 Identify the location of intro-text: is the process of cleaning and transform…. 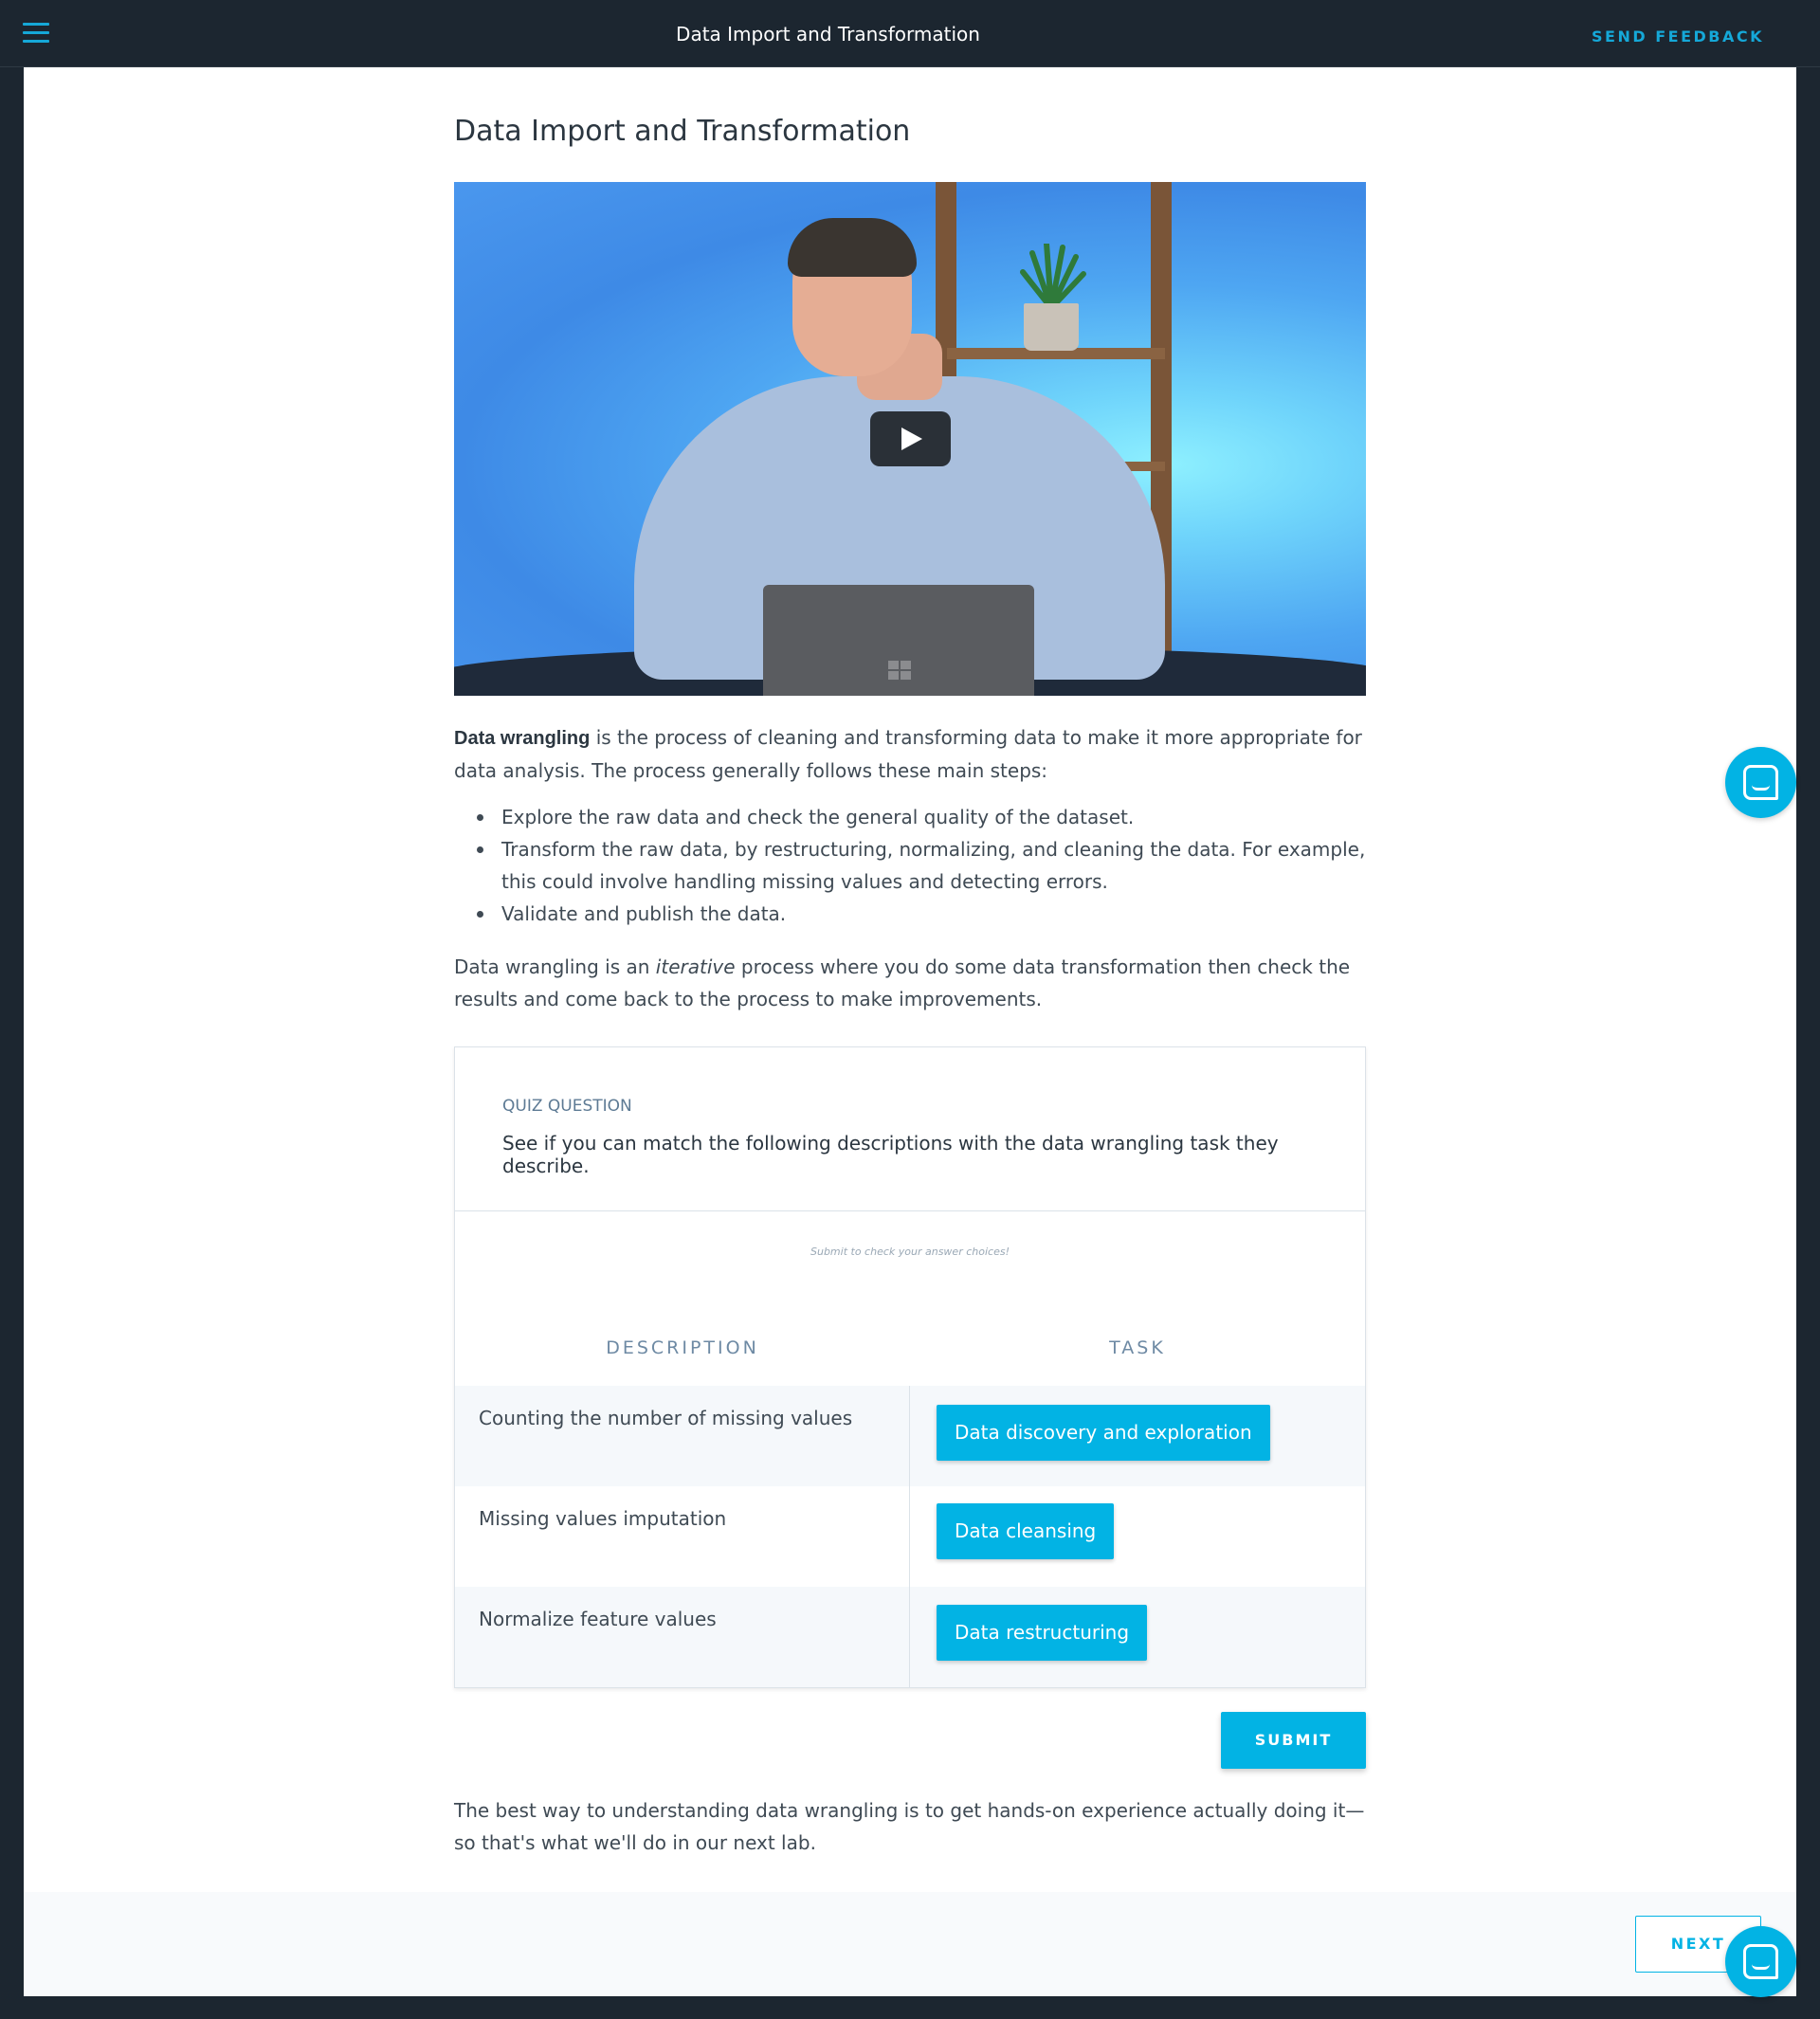
(908, 754).